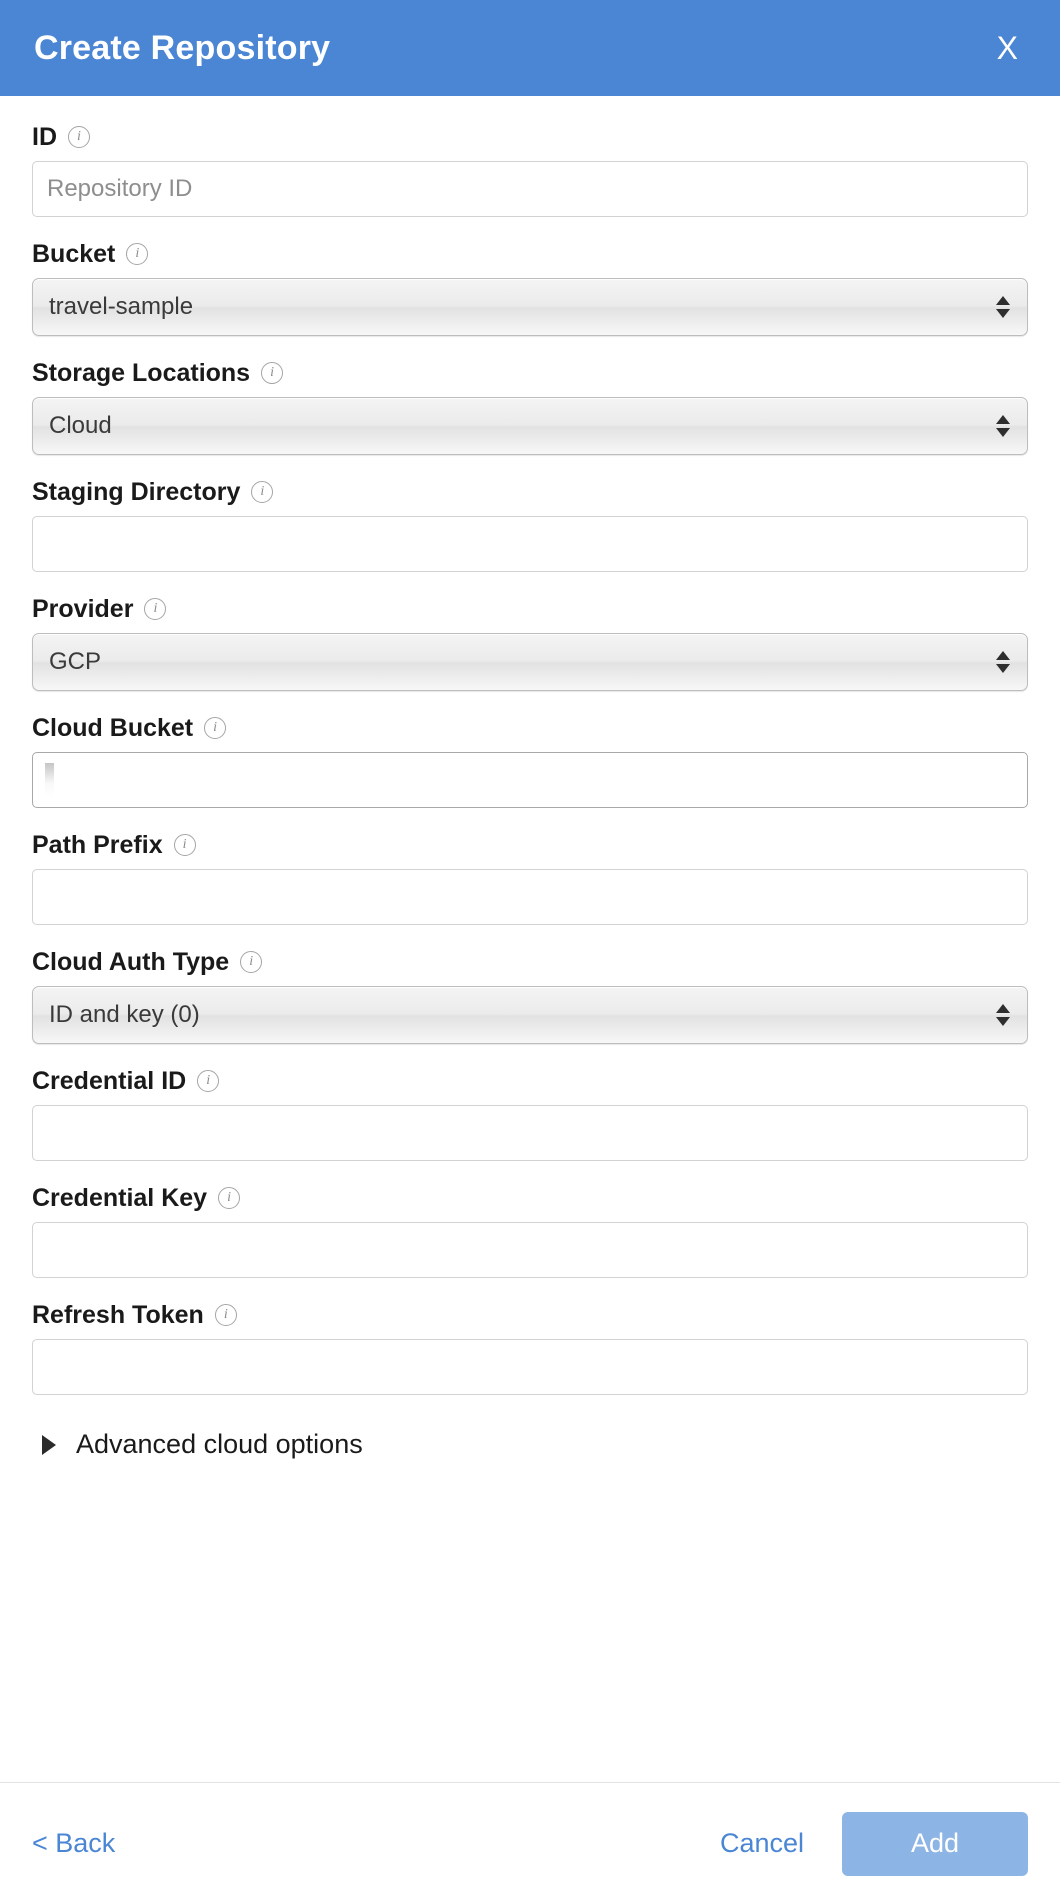 The height and width of the screenshot is (1904, 1060). I want to click on info-icon-storage-locations: i, so click(272, 373).